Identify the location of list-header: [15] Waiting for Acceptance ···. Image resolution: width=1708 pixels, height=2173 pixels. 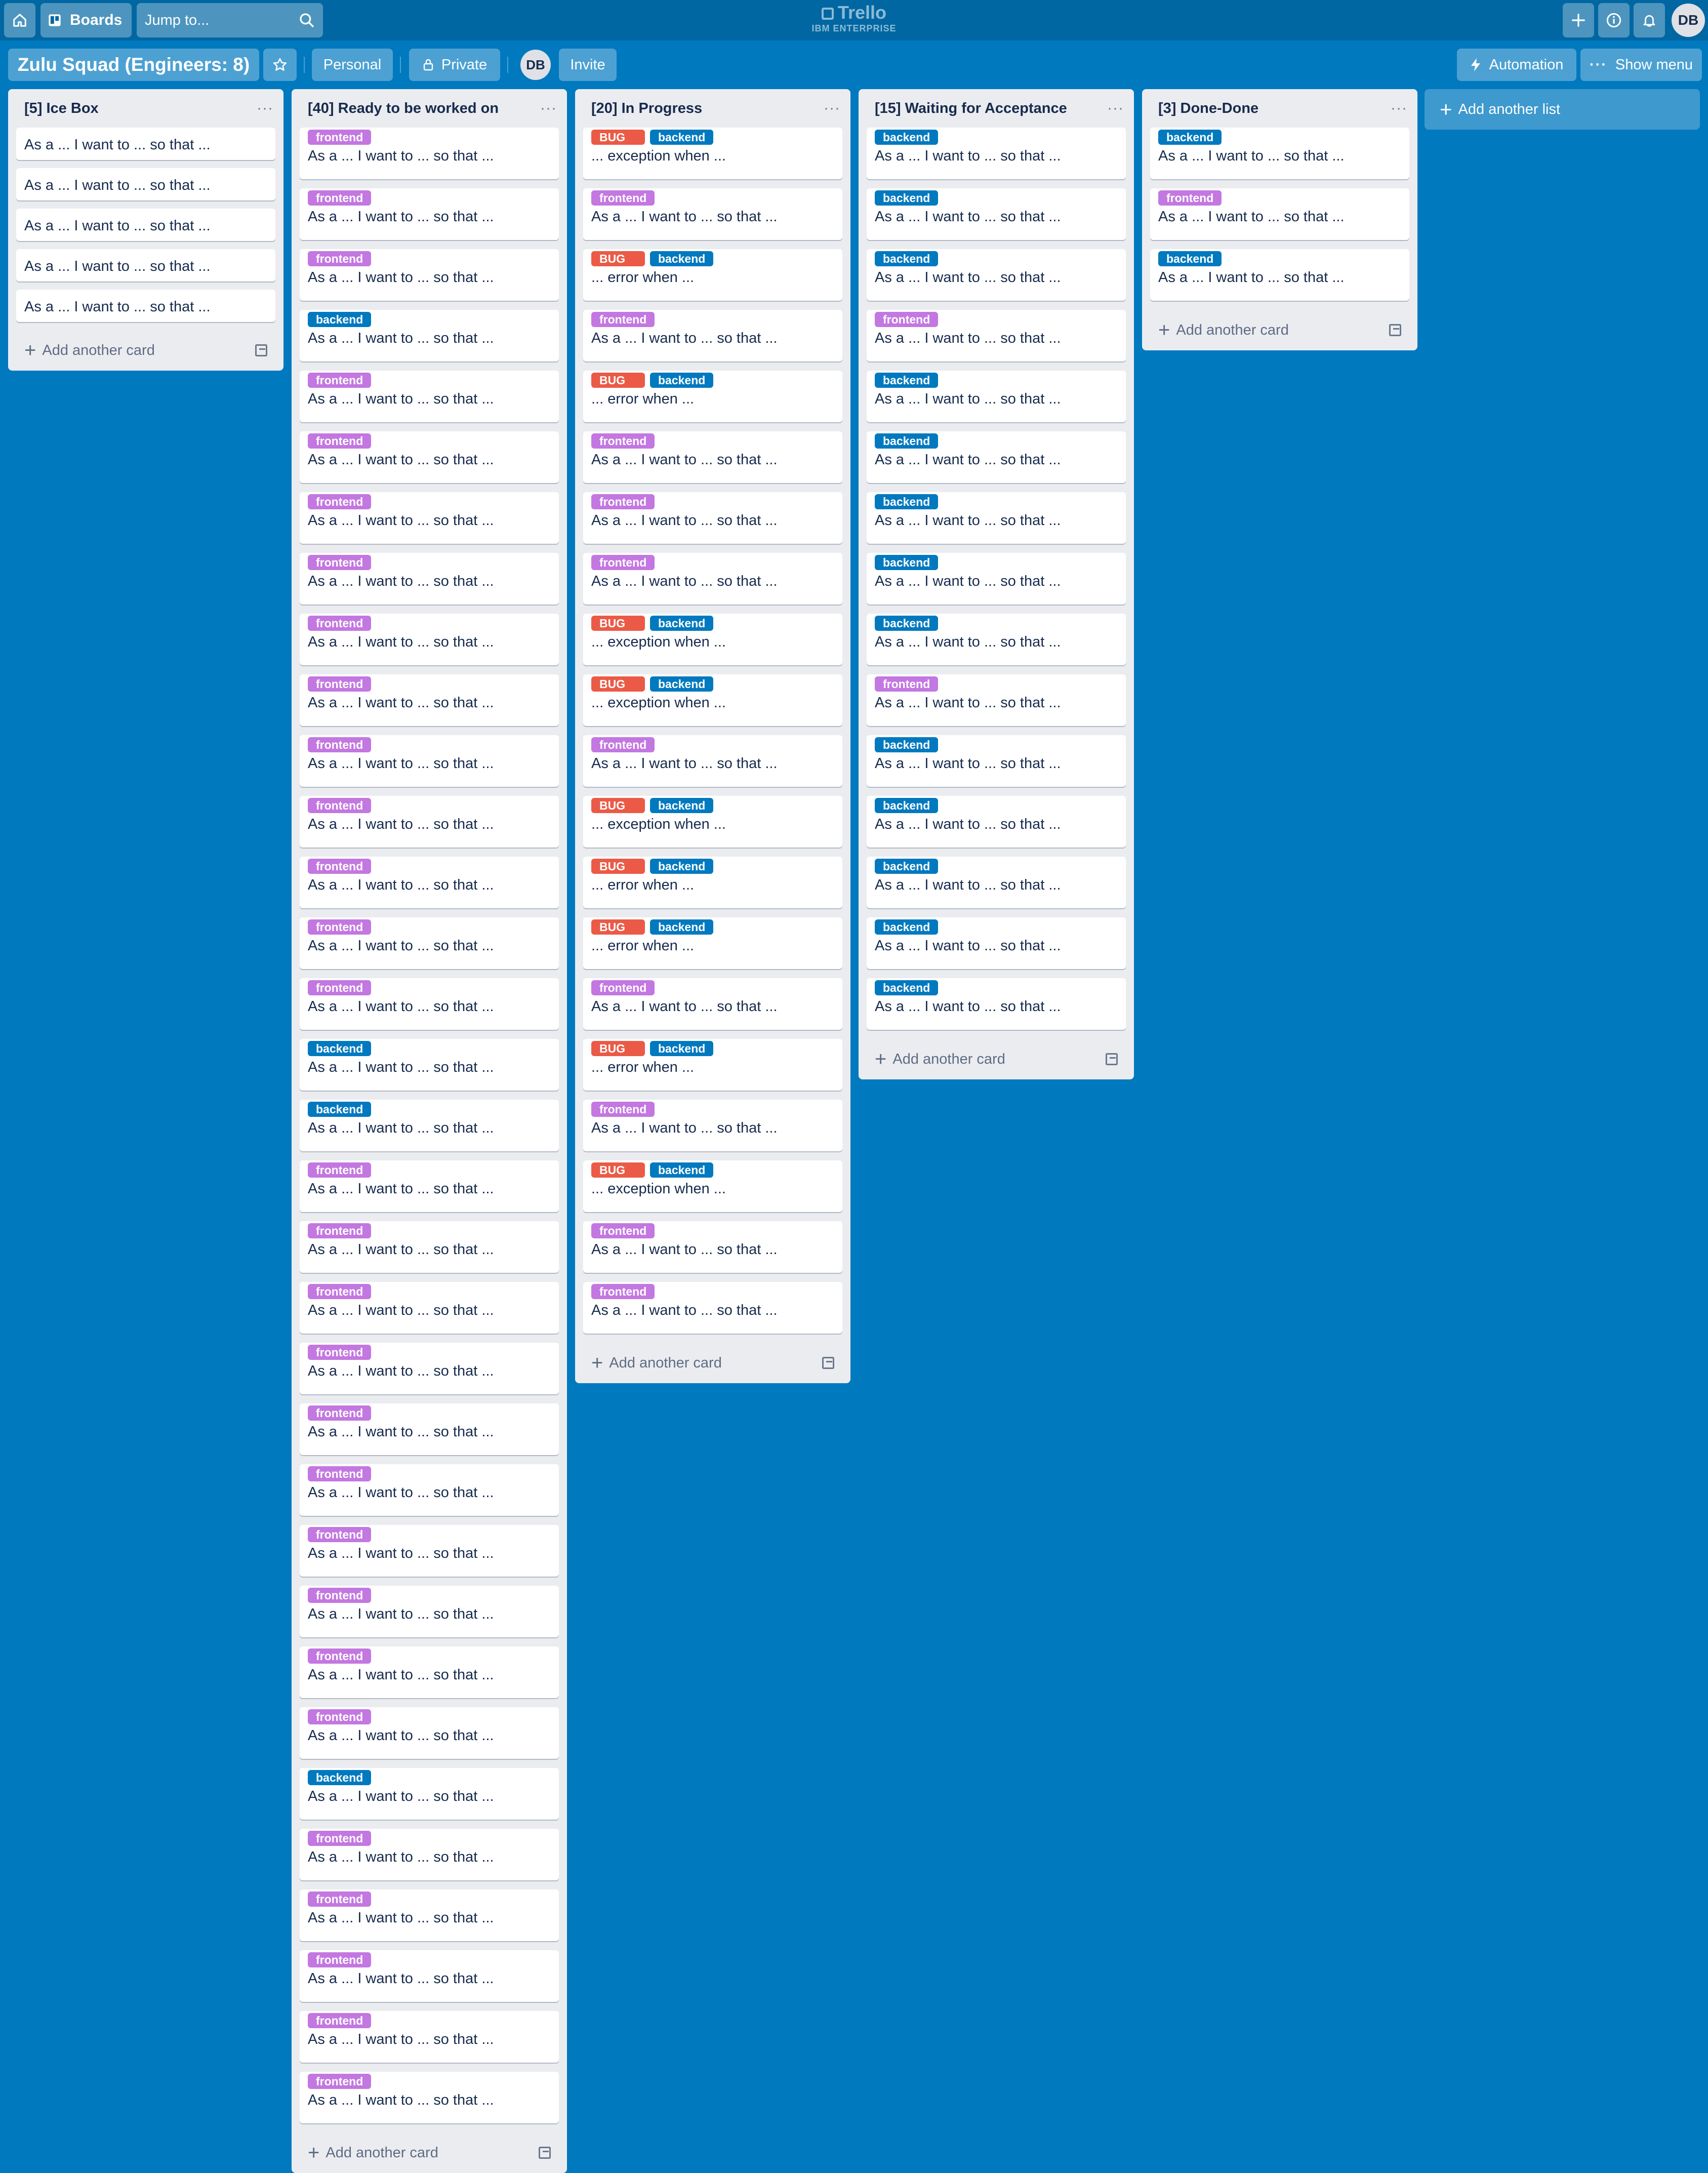
(996, 108).